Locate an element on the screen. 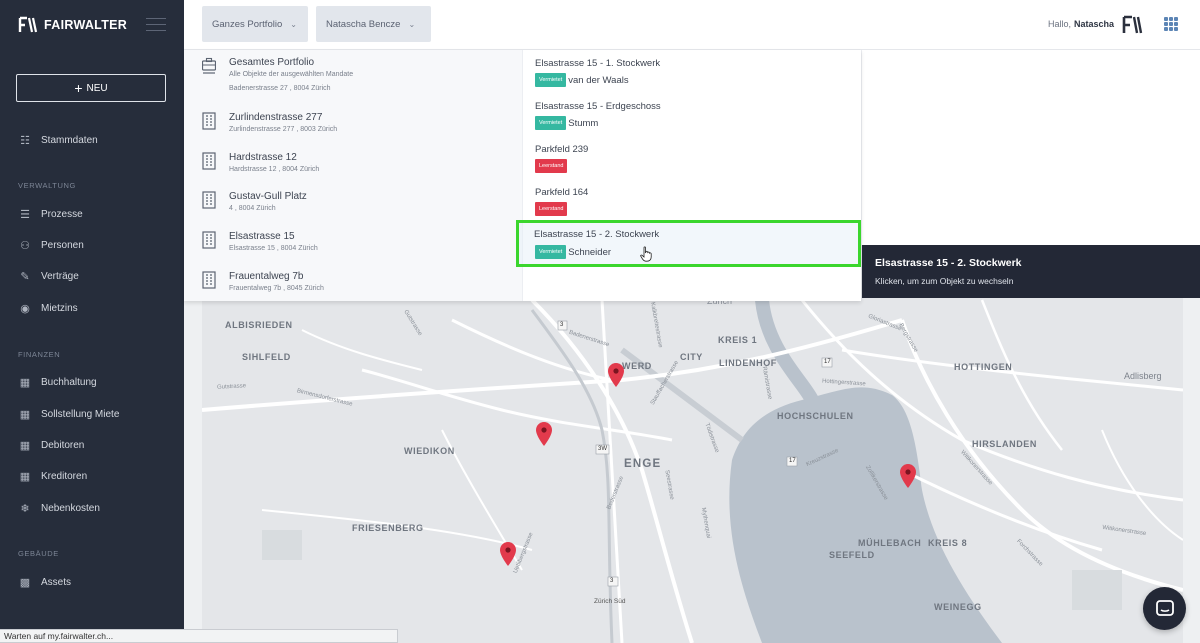  property-address: 4 , 8004 Zürich is located at coordinates (252, 208).